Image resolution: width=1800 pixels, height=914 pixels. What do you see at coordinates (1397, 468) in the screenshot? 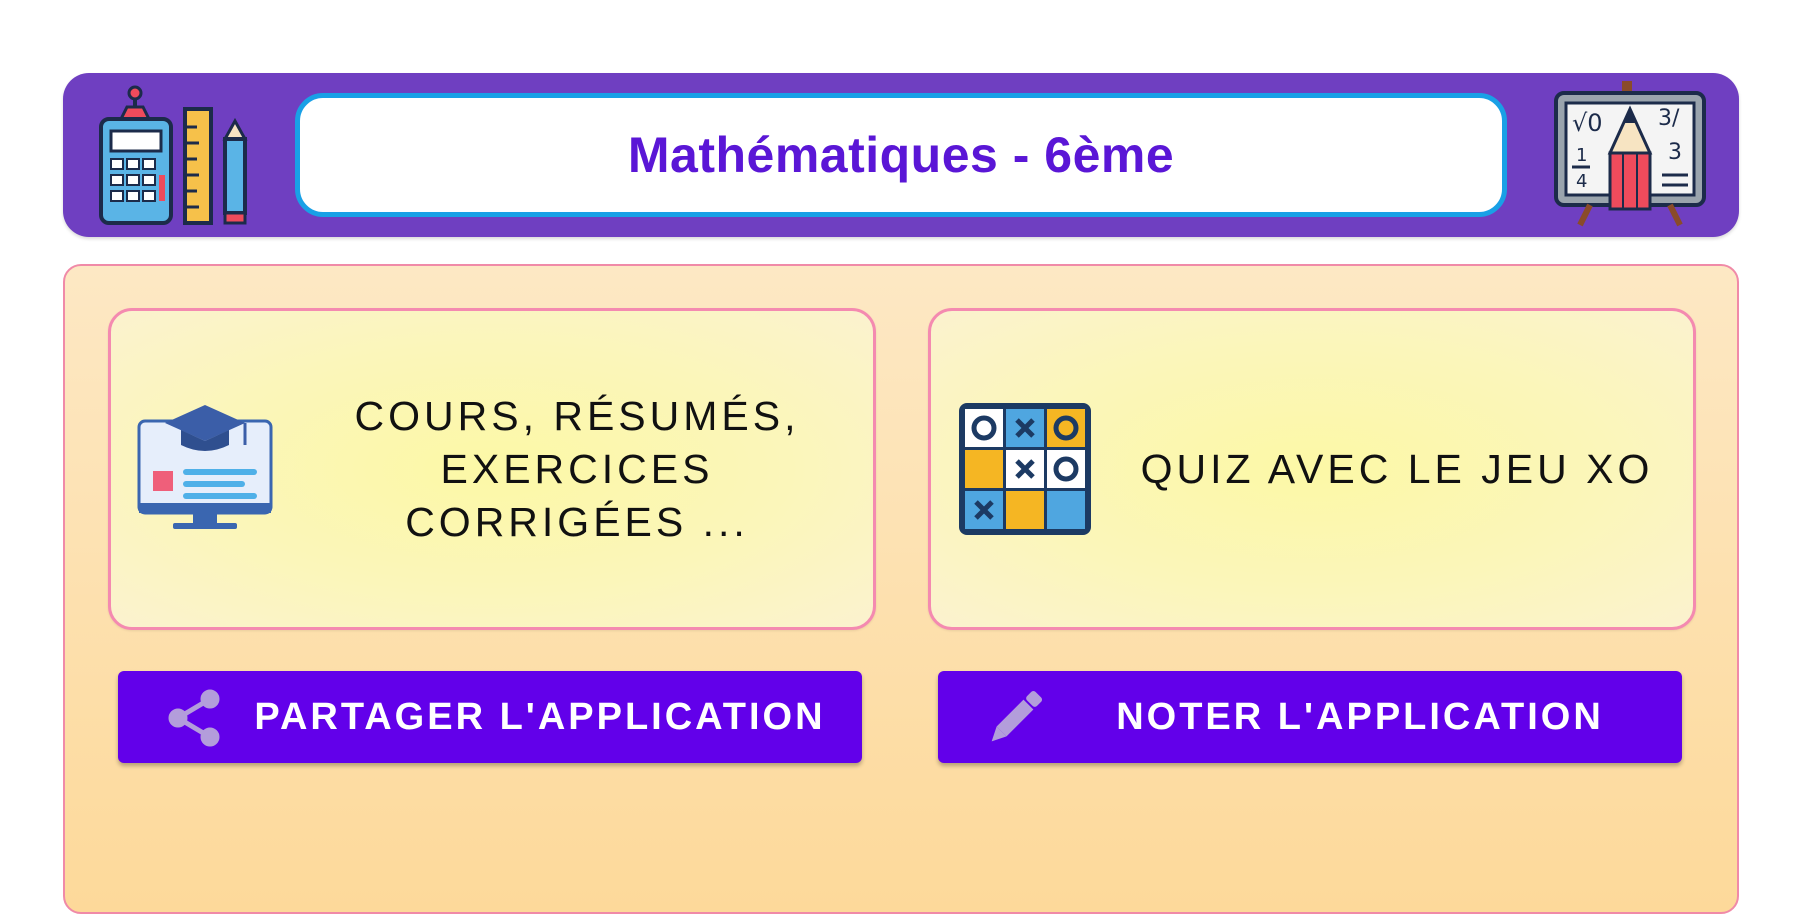
I see `quiz-card-label: QUIZ AVEC LE JEU XO` at bounding box center [1397, 468].